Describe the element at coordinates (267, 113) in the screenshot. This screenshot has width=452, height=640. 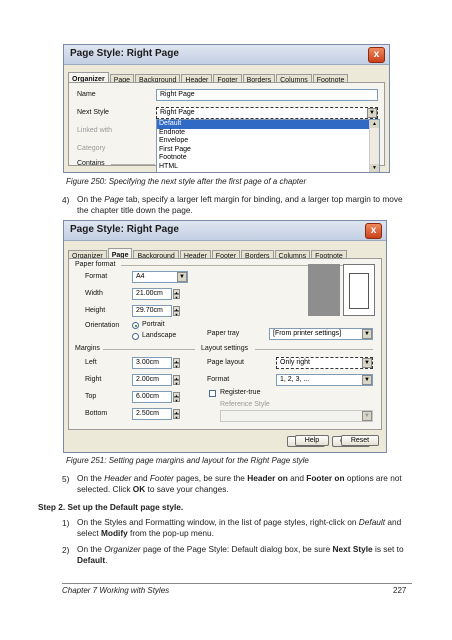
I see `next-style-dropdown: Right Page` at that location.